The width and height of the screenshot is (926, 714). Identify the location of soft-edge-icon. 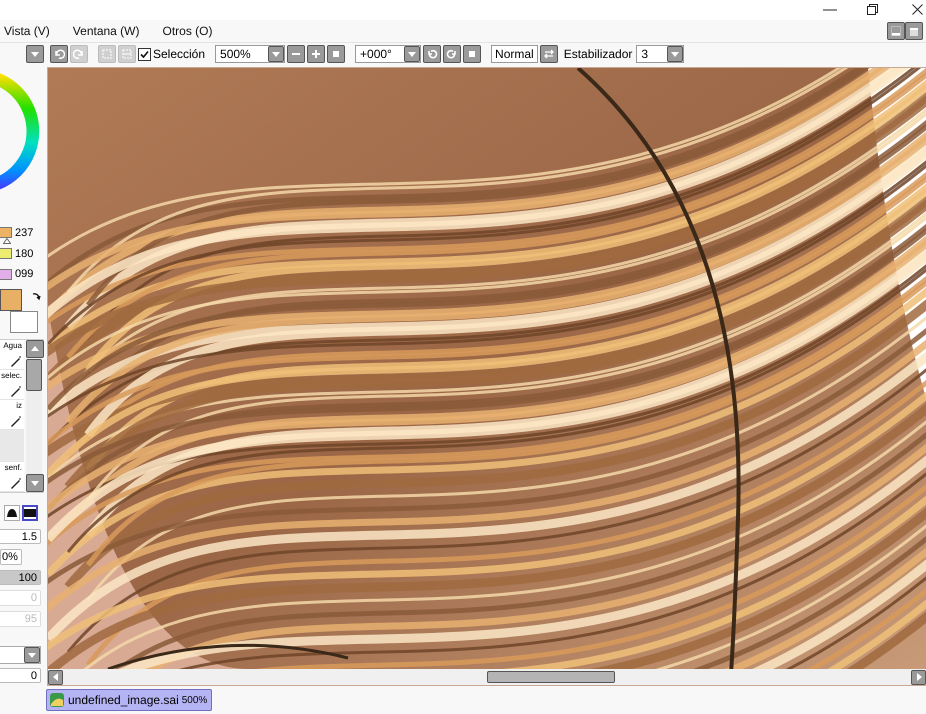
(12, 513).